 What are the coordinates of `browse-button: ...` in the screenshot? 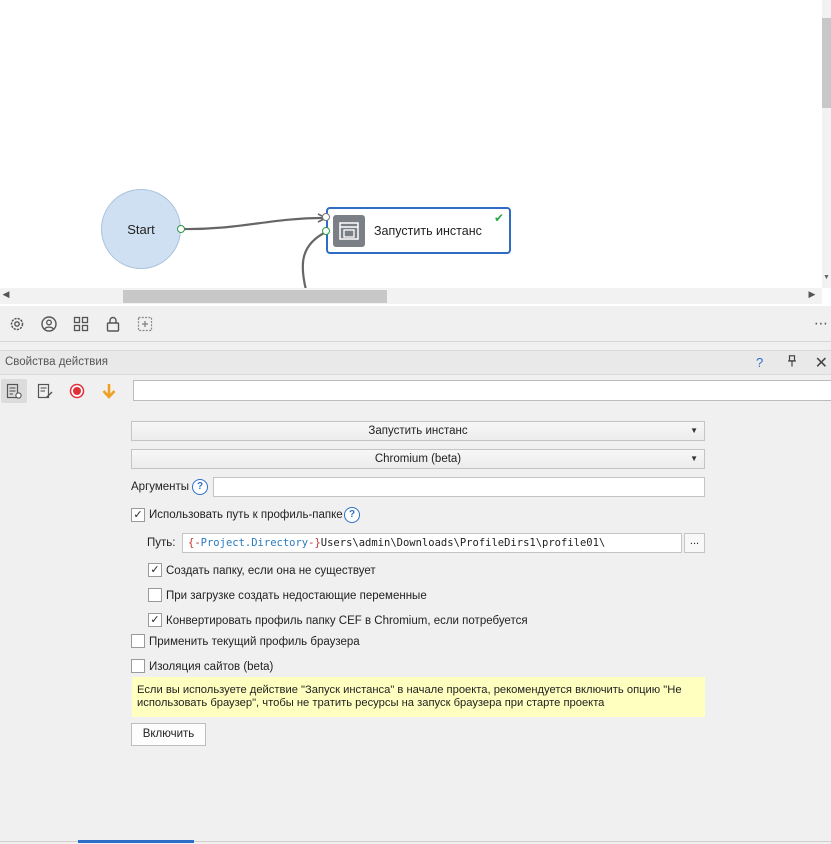 It's located at (694, 543).